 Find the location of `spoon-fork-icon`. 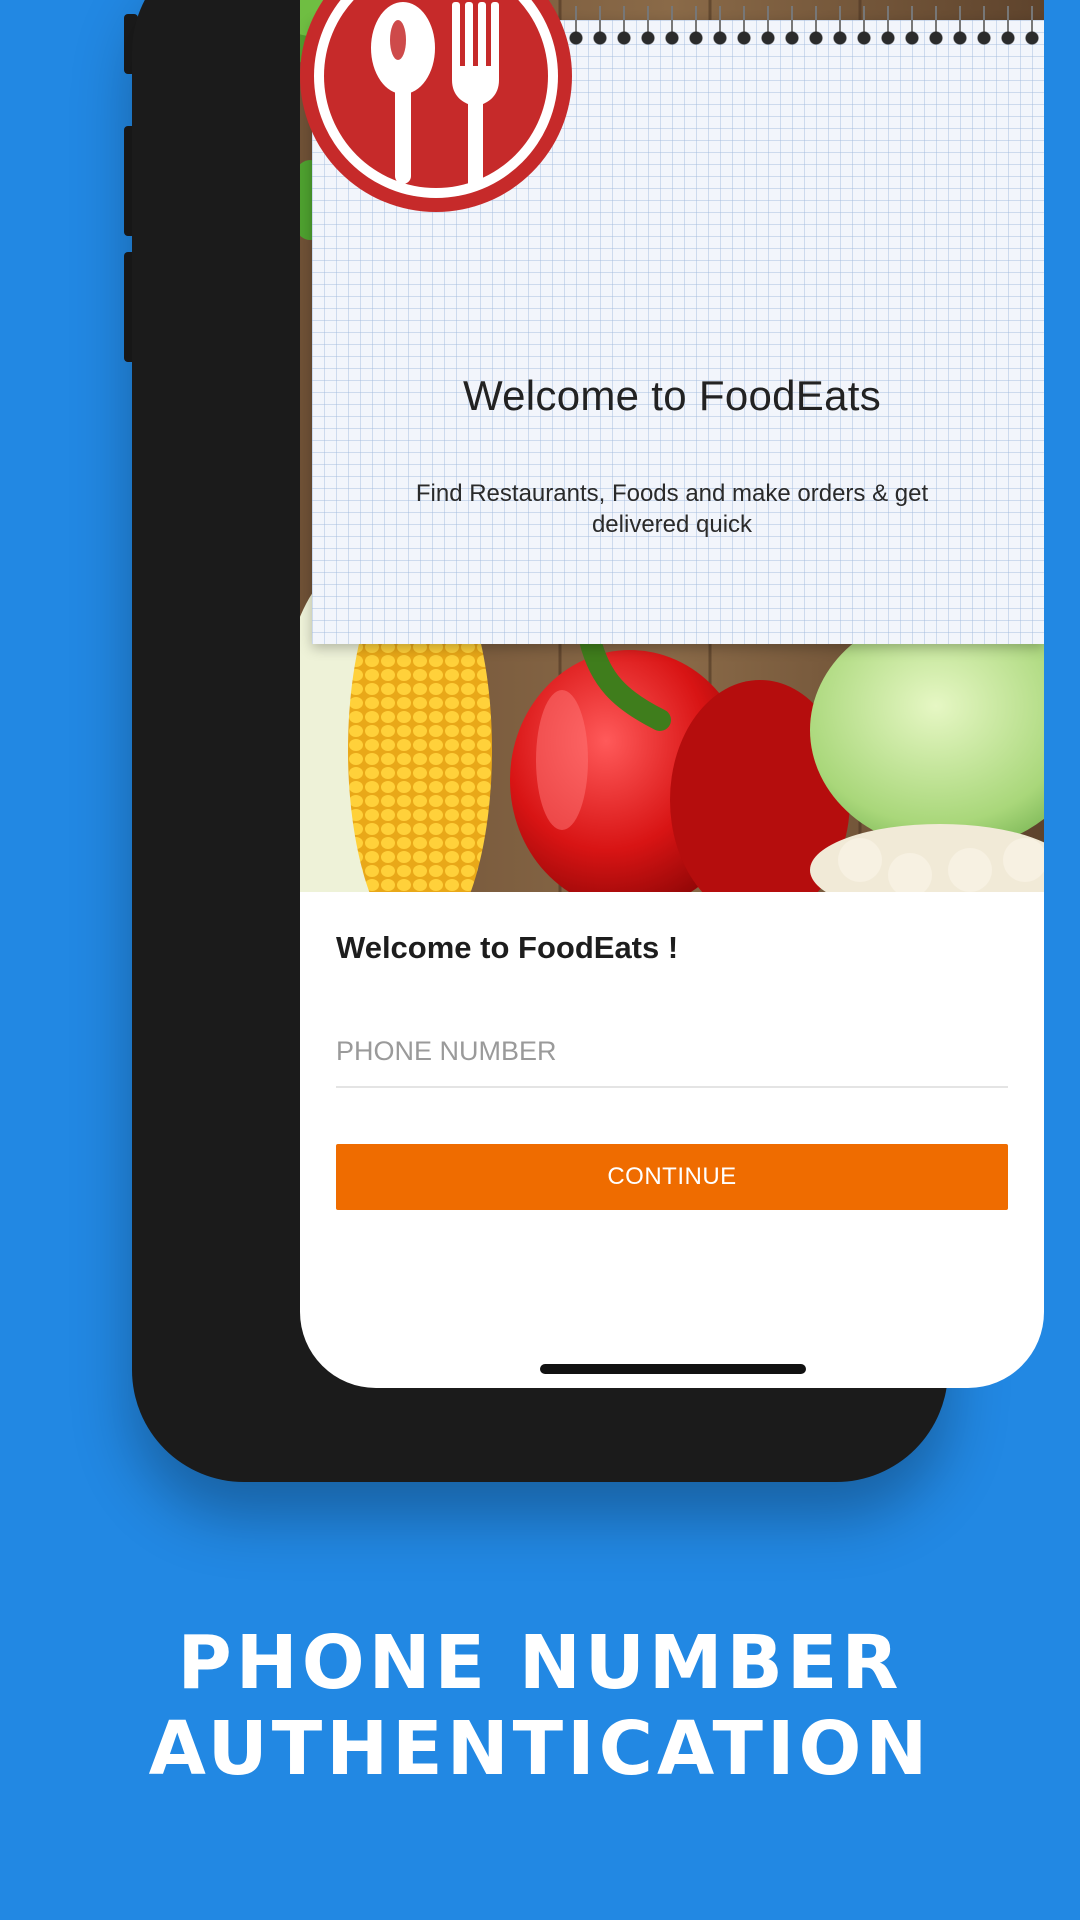

spoon-fork-icon is located at coordinates (436, 106).